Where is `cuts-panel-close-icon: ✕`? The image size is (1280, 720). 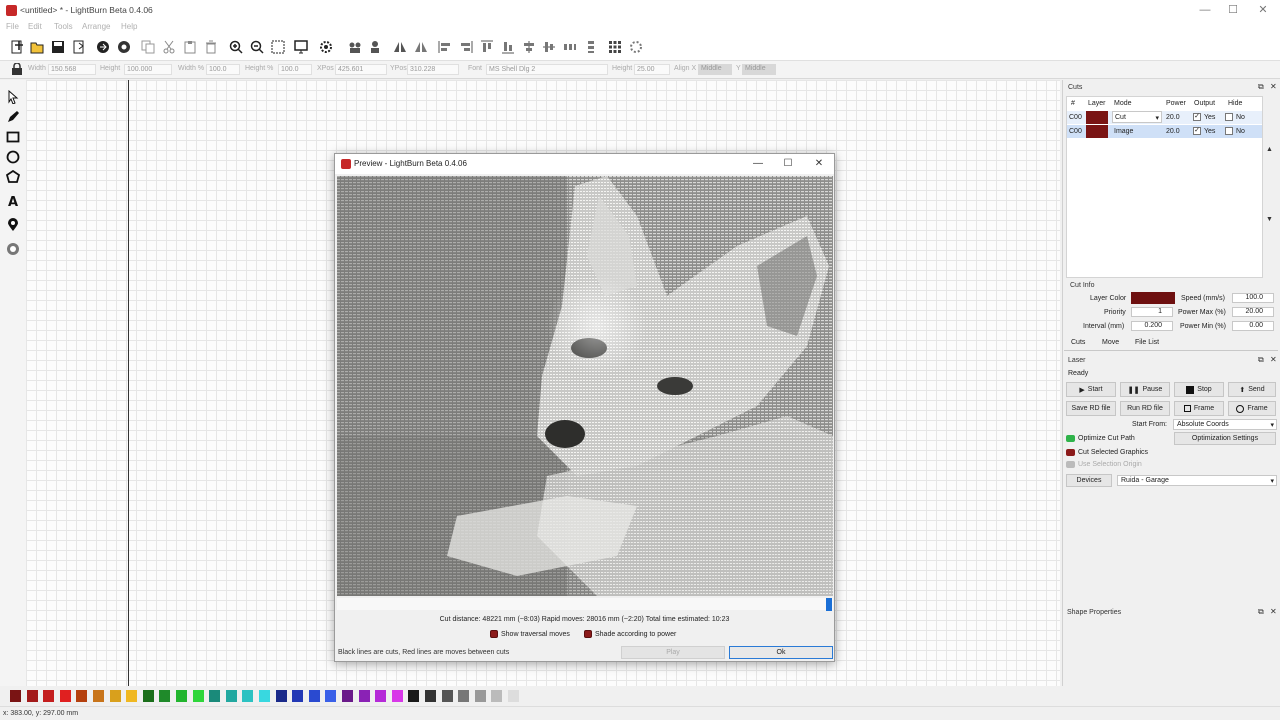
cuts-panel-close-icon: ✕ is located at coordinates (1273, 86).